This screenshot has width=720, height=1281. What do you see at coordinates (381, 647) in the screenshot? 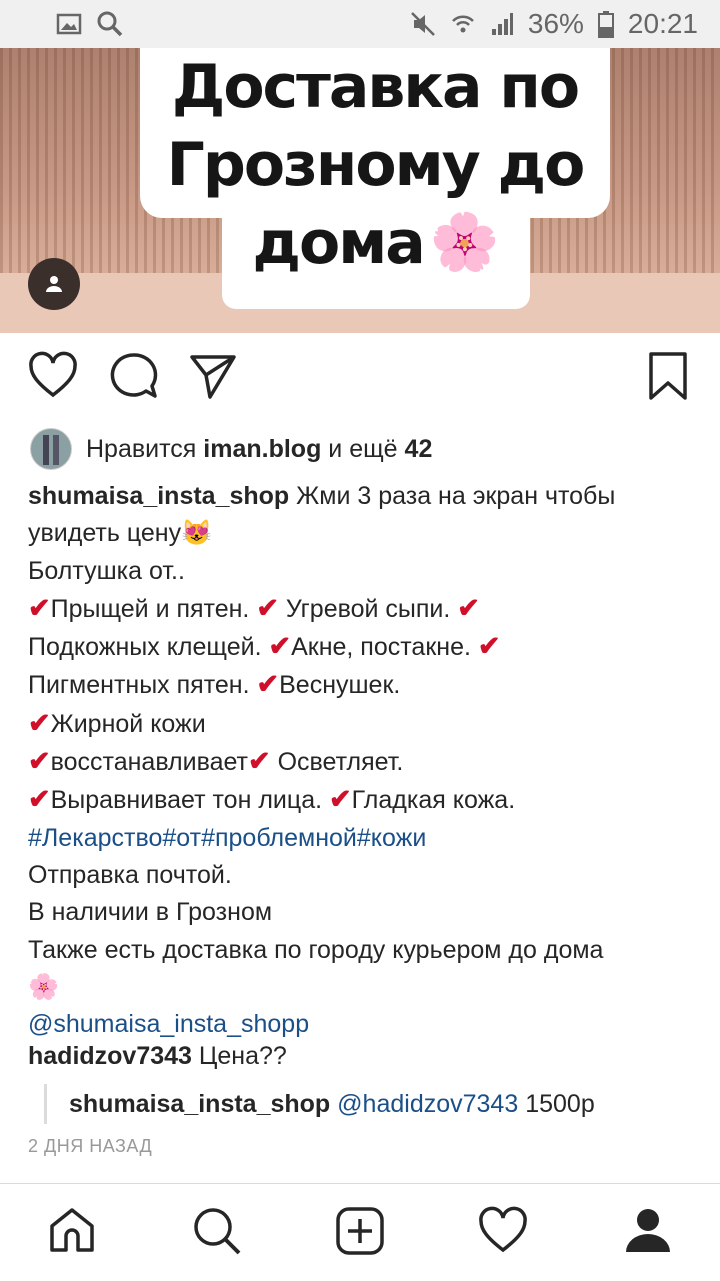
I see `caption-item: Акне, постакне.` at bounding box center [381, 647].